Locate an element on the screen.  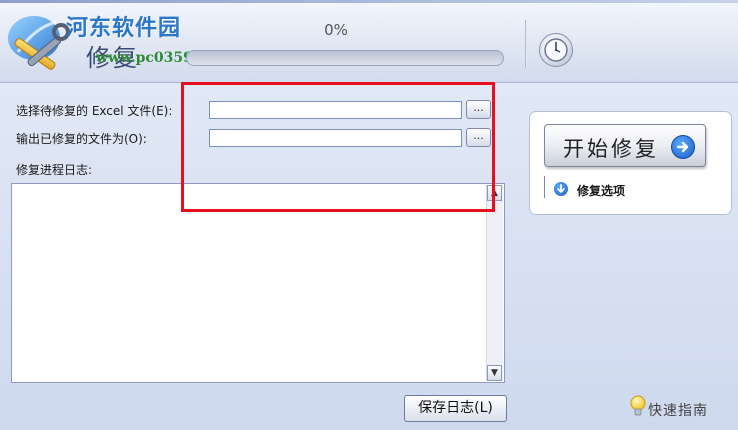
header-divider is located at coordinates (526, 44).